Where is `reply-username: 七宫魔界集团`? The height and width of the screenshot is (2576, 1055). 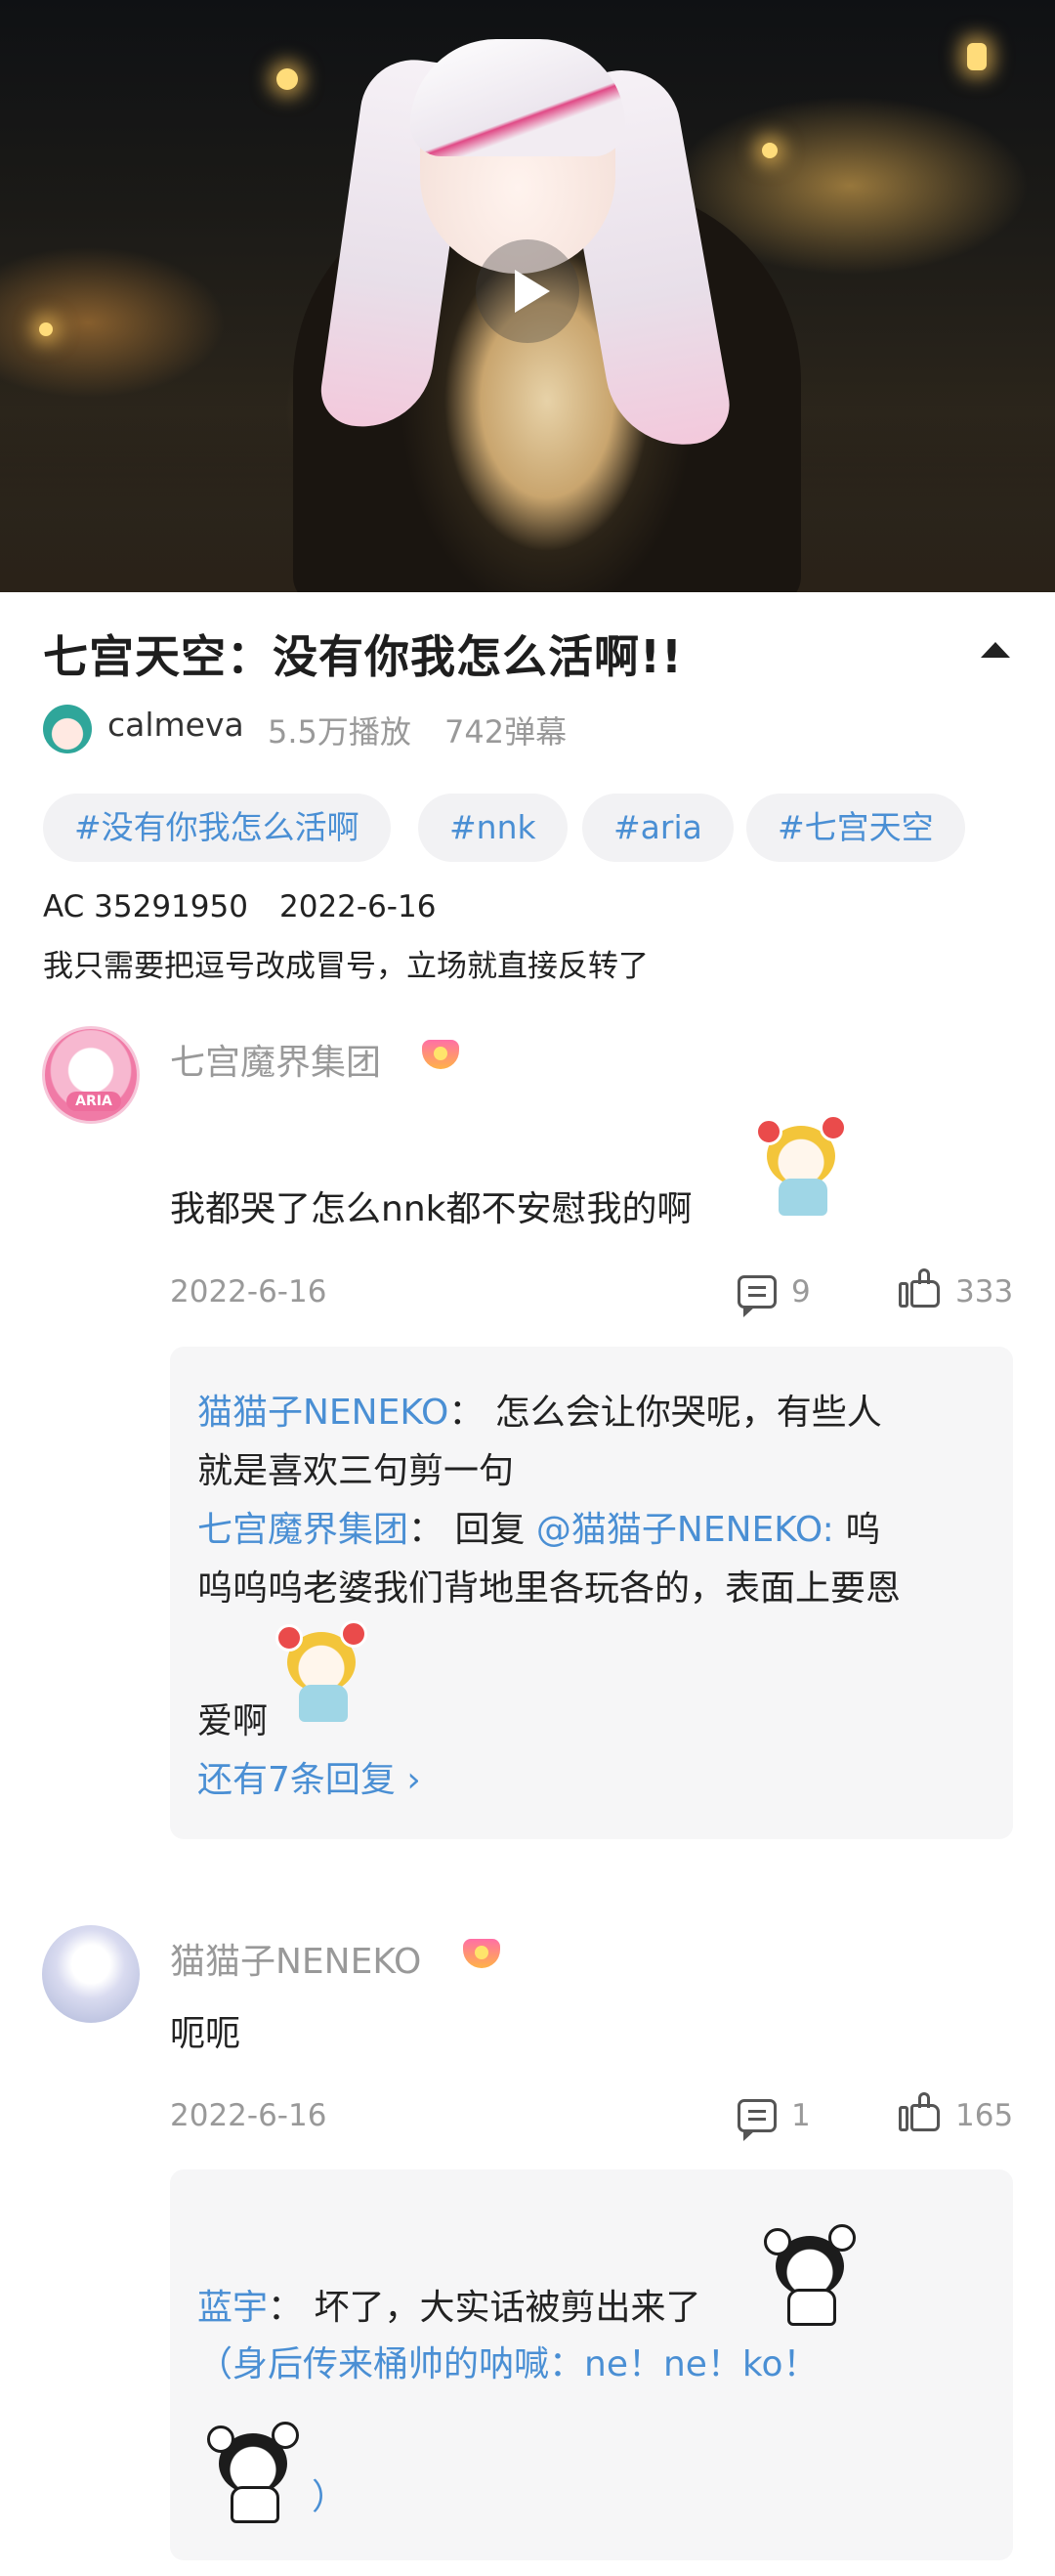
reply-username: 七宫魔界集团 is located at coordinates (302, 1530).